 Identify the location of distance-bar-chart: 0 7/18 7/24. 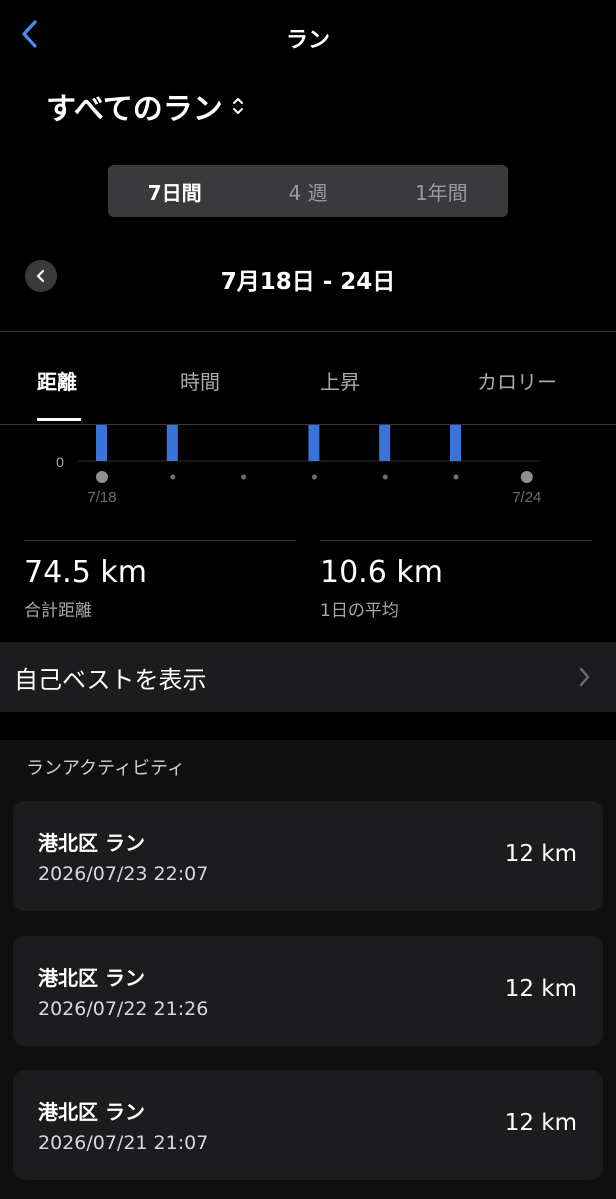
(298, 465).